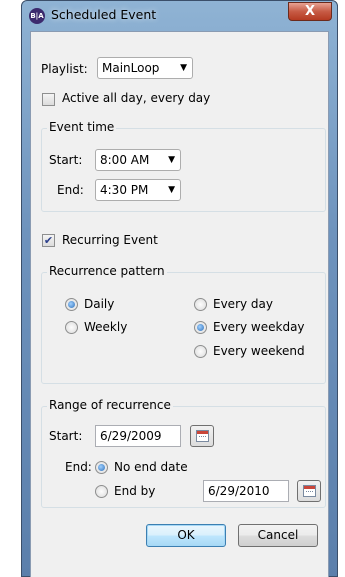 The height and width of the screenshot is (577, 345). I want to click on weekly-label: Weekly, so click(106, 327).